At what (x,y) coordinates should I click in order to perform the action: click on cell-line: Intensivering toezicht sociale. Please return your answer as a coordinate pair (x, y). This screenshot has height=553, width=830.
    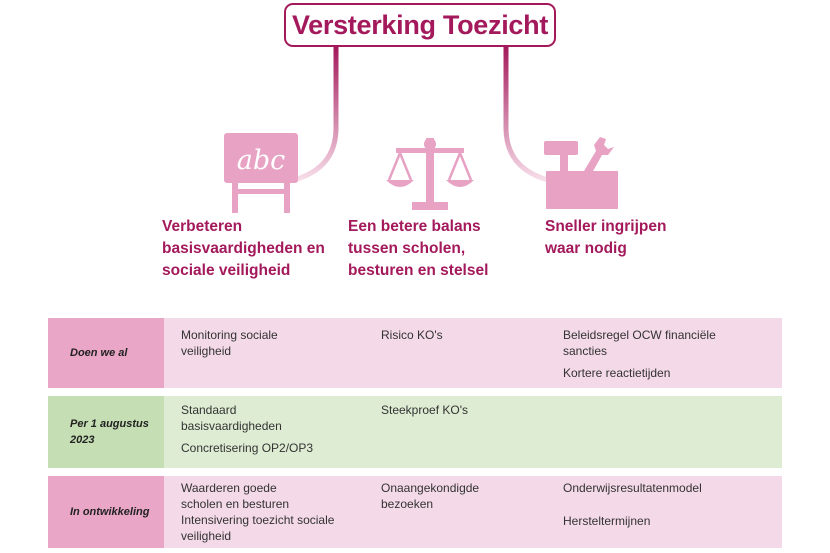
    Looking at the image, I should click on (258, 520).